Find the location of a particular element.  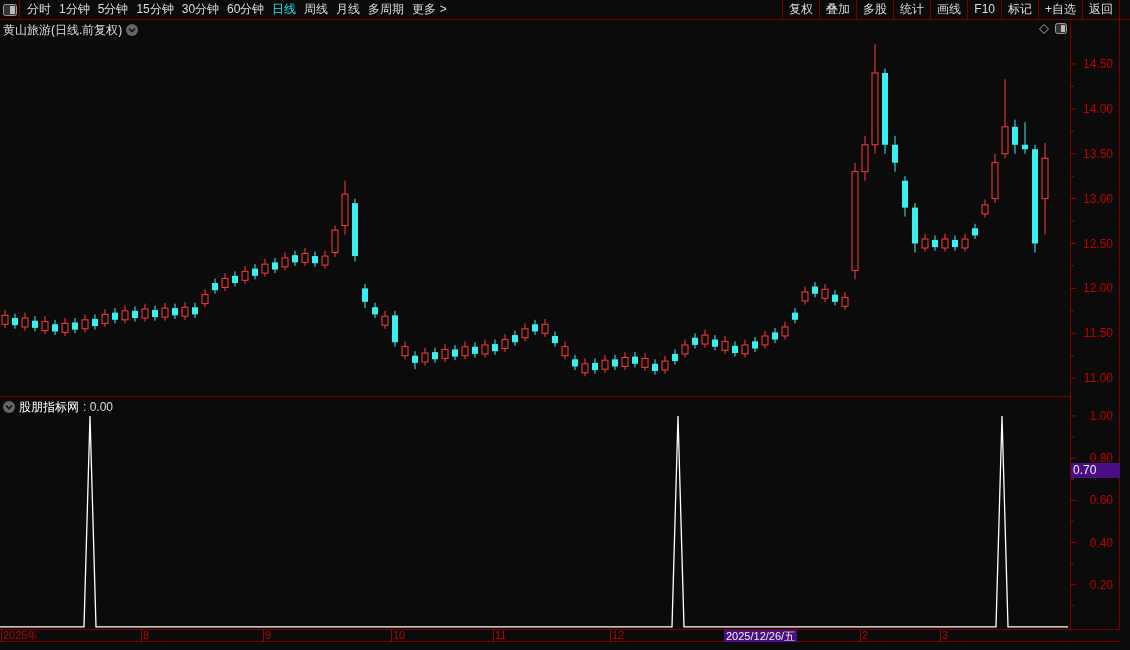

toolbar-button: F10 is located at coordinates (984, 9).